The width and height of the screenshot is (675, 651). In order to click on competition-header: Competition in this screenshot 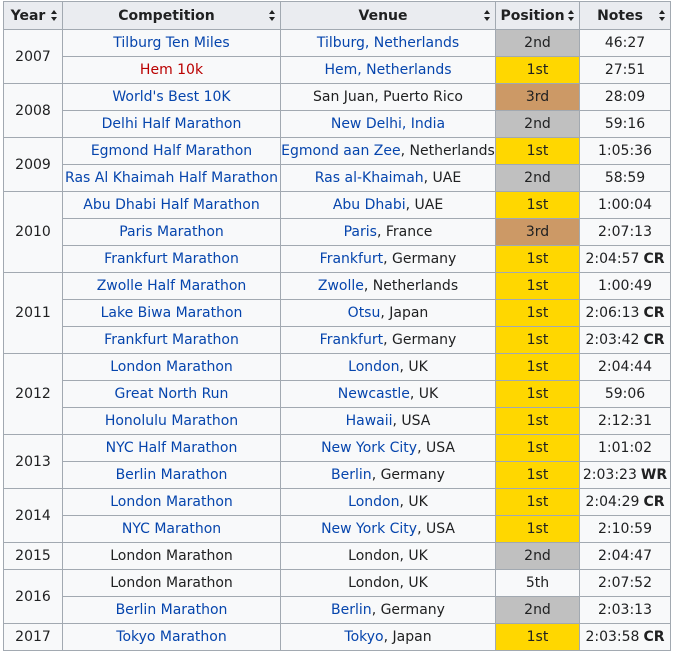, I will do `click(171, 15)`.